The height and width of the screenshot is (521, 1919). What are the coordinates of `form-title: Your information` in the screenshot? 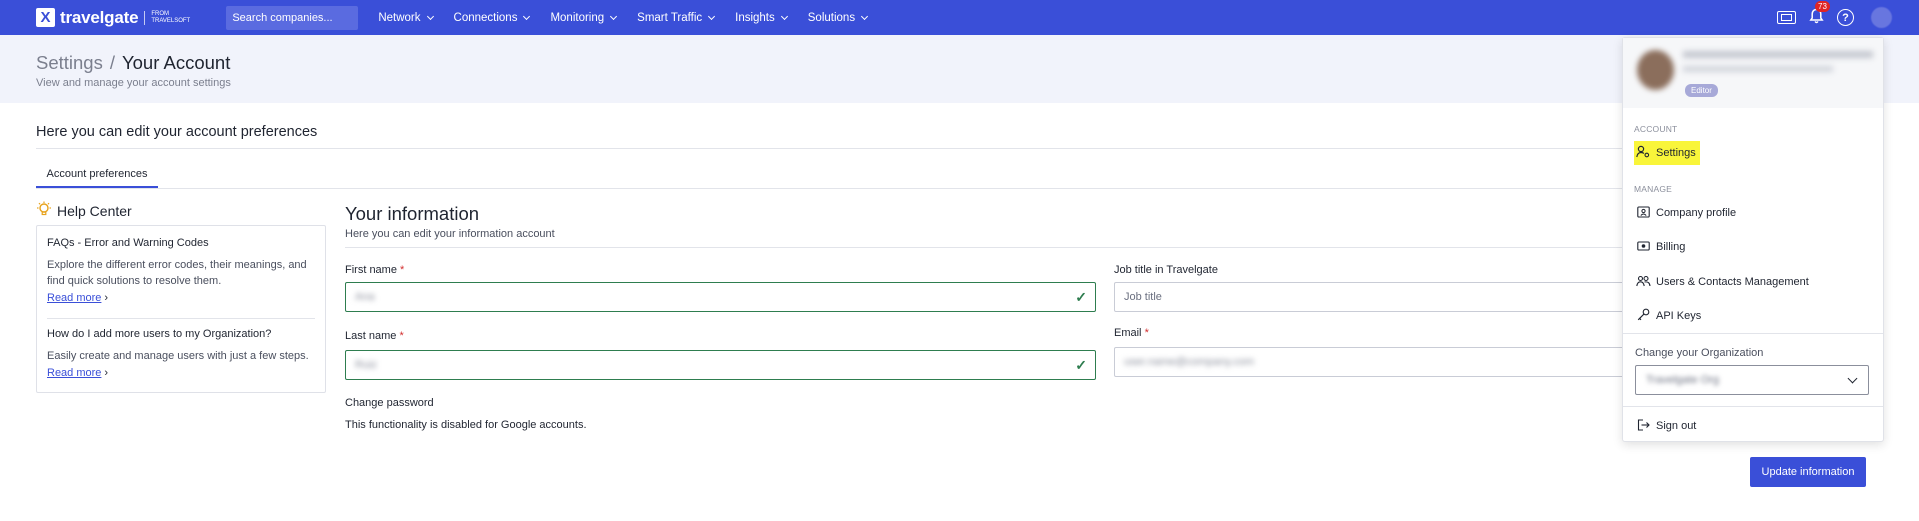 It's located at (412, 213).